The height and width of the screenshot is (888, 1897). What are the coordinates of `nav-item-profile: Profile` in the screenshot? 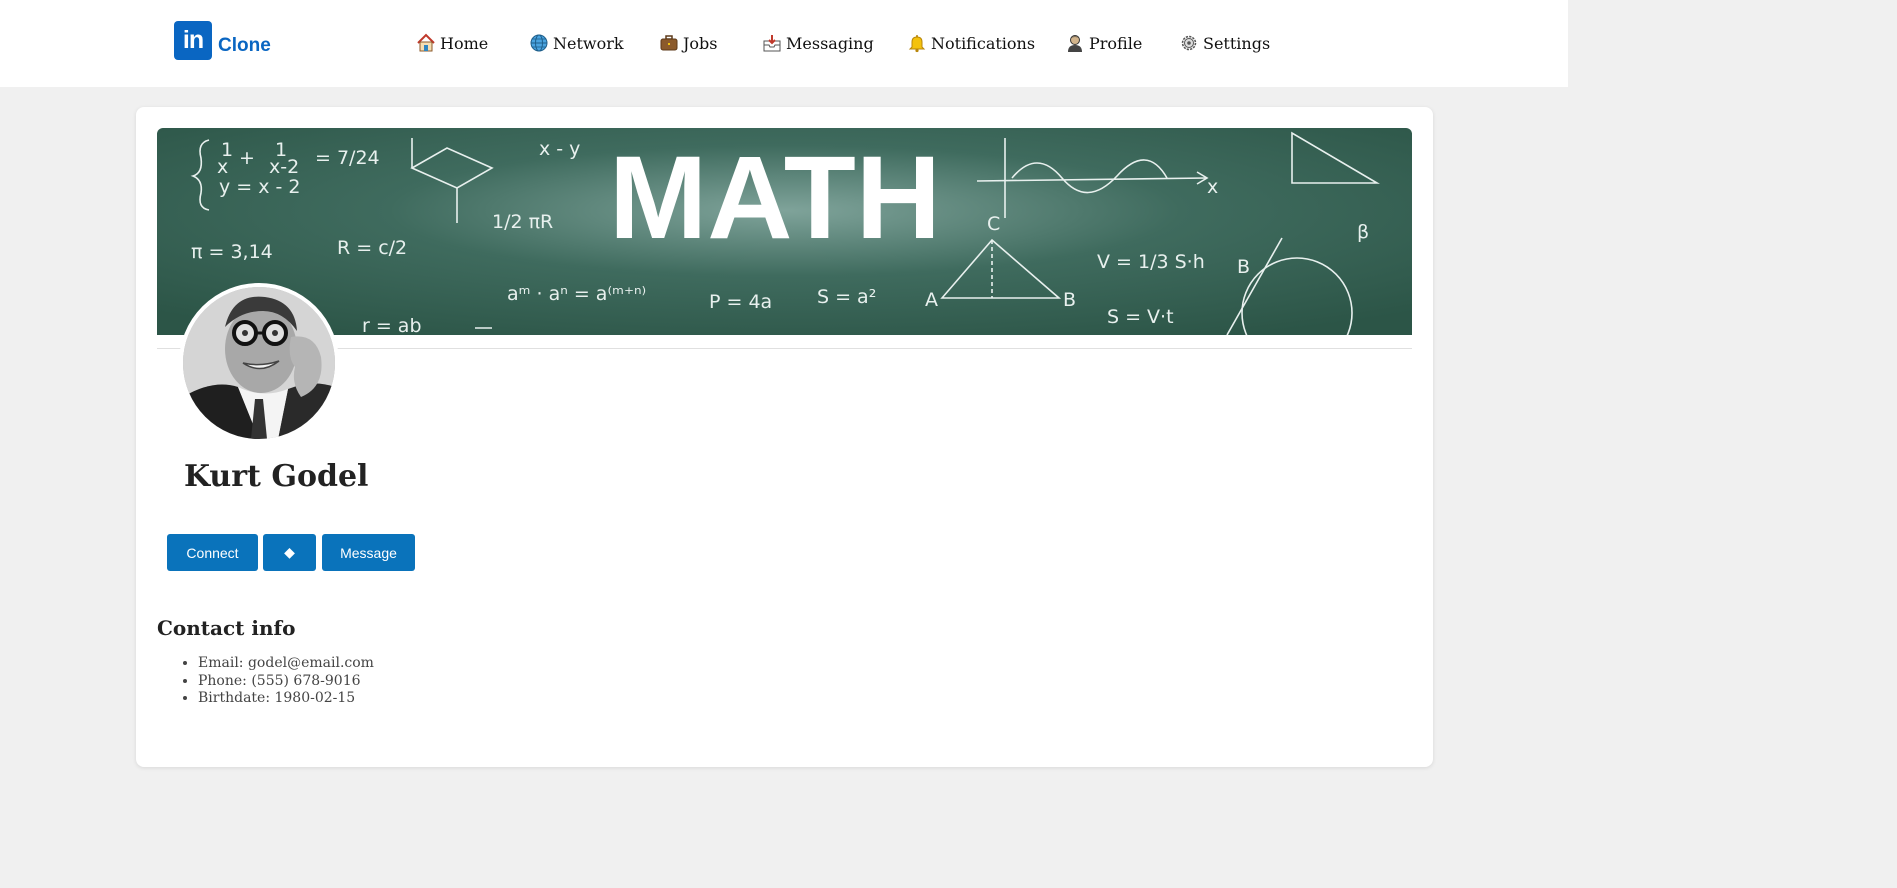 It's located at (1103, 43).